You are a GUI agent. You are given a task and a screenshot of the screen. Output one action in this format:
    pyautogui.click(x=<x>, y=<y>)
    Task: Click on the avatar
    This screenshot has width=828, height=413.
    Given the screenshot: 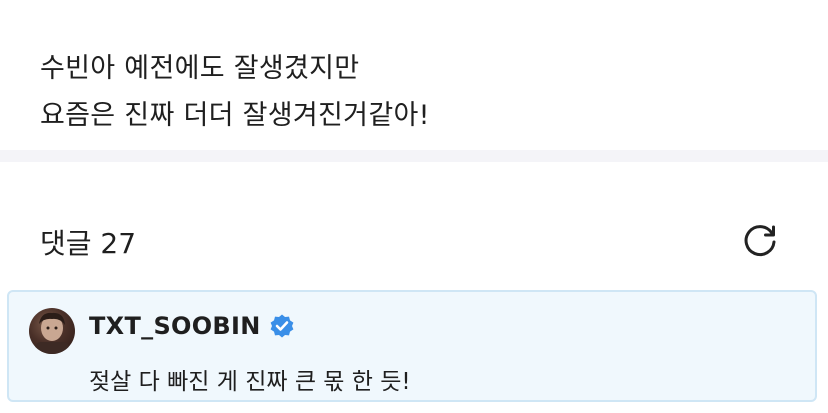 What is the action you would take?
    pyautogui.click(x=52, y=331)
    